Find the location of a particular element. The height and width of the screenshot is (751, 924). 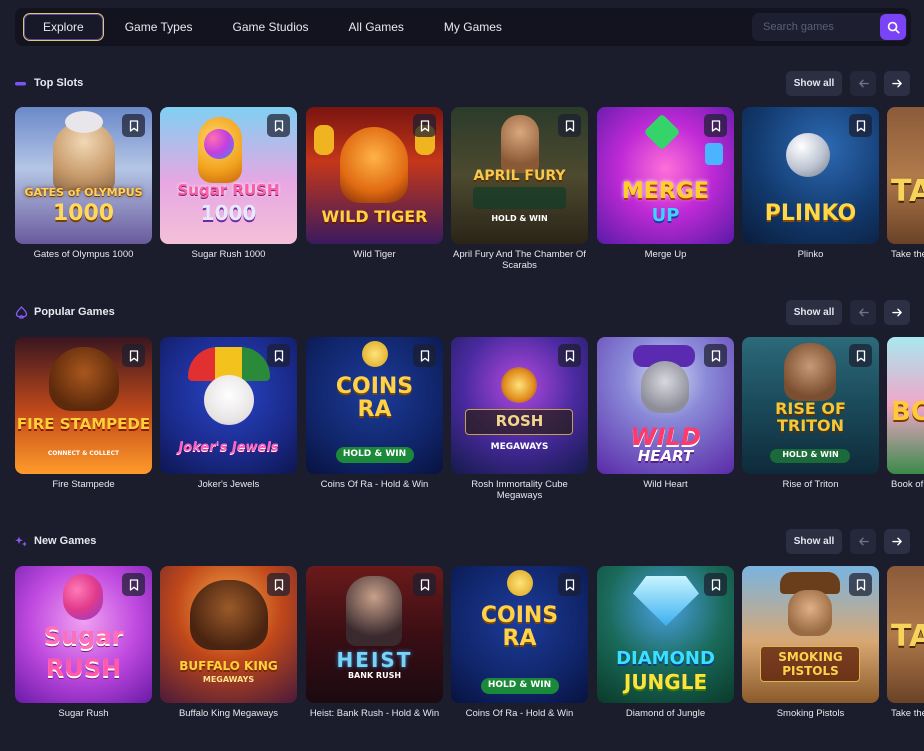

game-logo: DIAMOND is located at coordinates (665, 658).